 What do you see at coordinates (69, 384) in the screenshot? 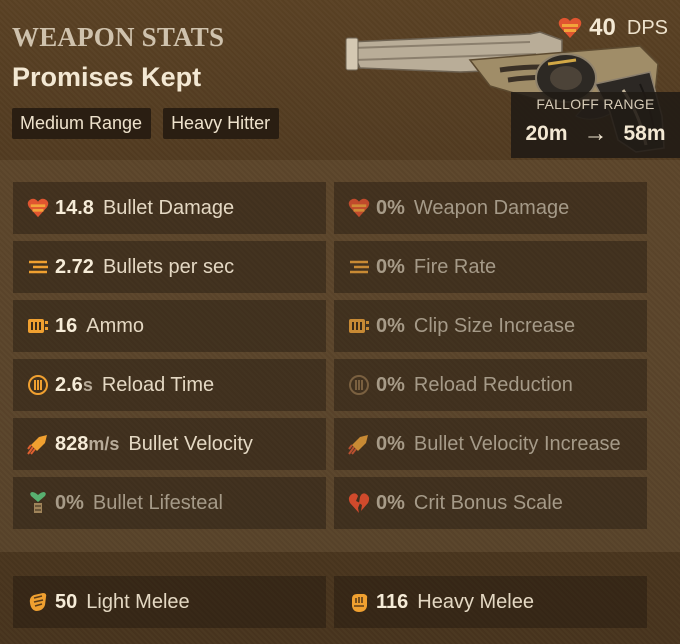
I see `stat-value: 2.6` at bounding box center [69, 384].